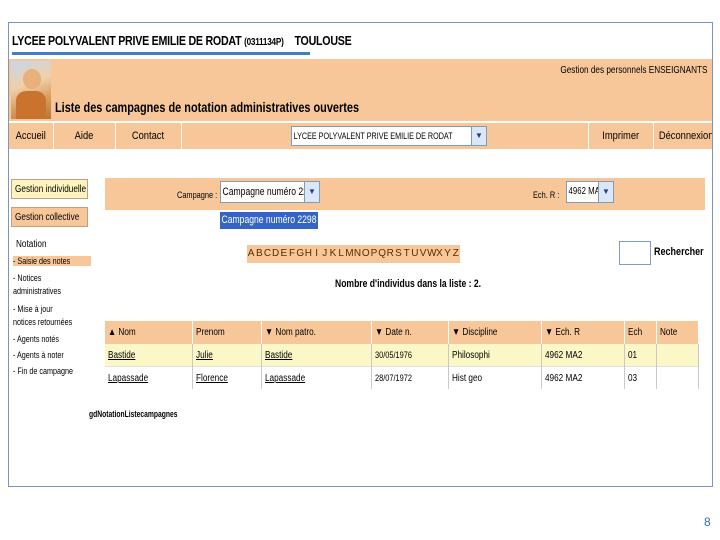 The image size is (720, 540). Describe the element at coordinates (439, 254) in the screenshot. I see `alphabet-letter: X` at that location.